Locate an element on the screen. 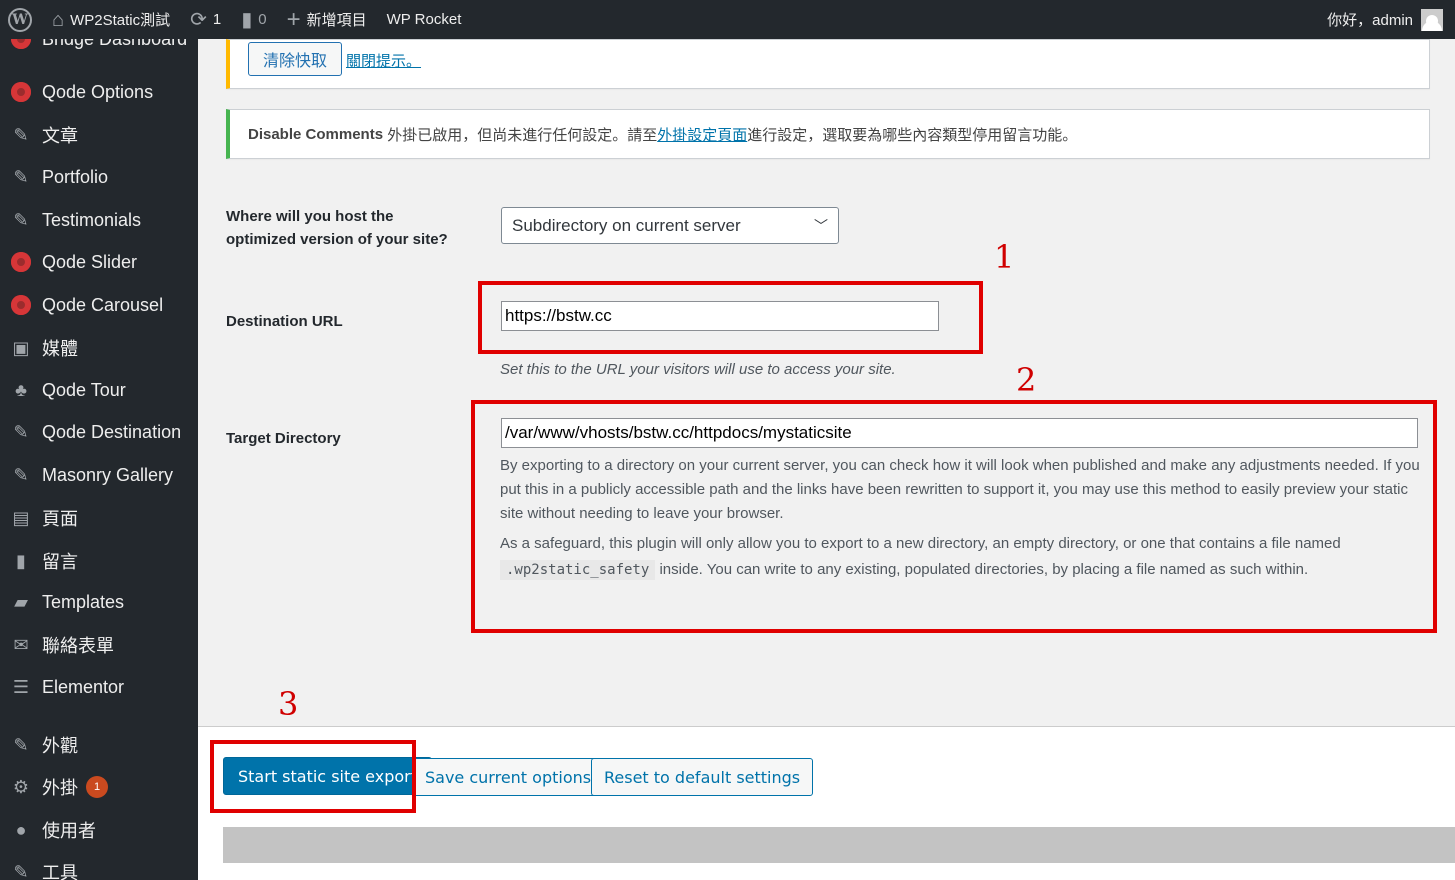  palm-icon: ♣ is located at coordinates (21, 389).